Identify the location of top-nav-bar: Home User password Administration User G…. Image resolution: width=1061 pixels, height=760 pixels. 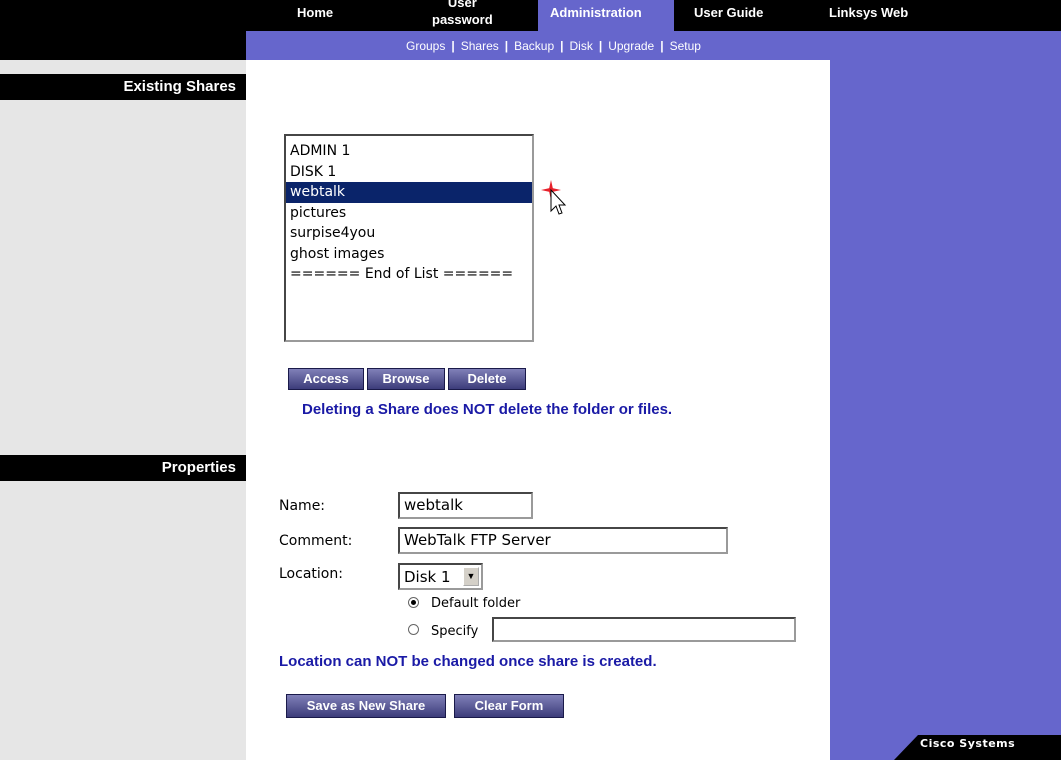
(530, 15).